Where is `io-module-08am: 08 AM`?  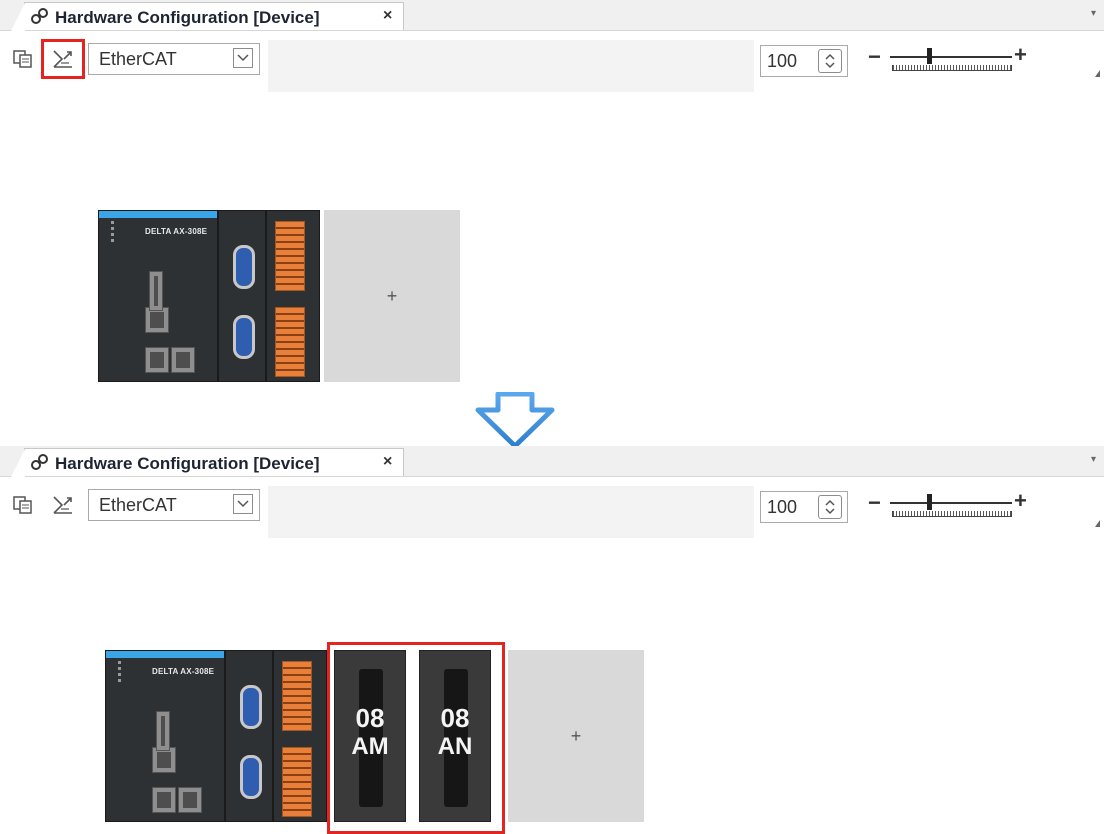
io-module-08am: 08 AM is located at coordinates (370, 736).